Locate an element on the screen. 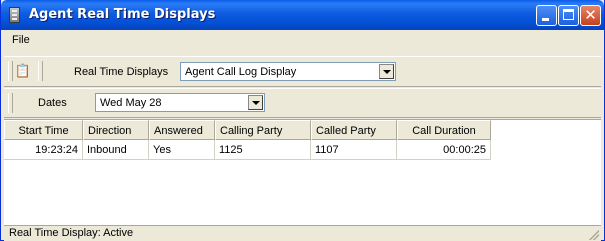  dates-select: Wed May 28 is located at coordinates (180, 102).